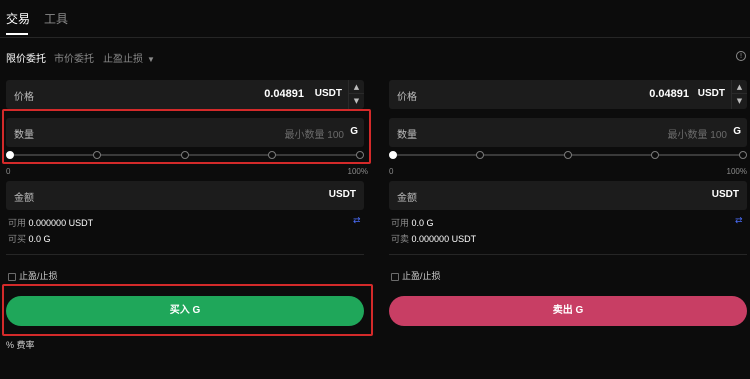  I want to click on fee-label: 费率, so click(25, 345).